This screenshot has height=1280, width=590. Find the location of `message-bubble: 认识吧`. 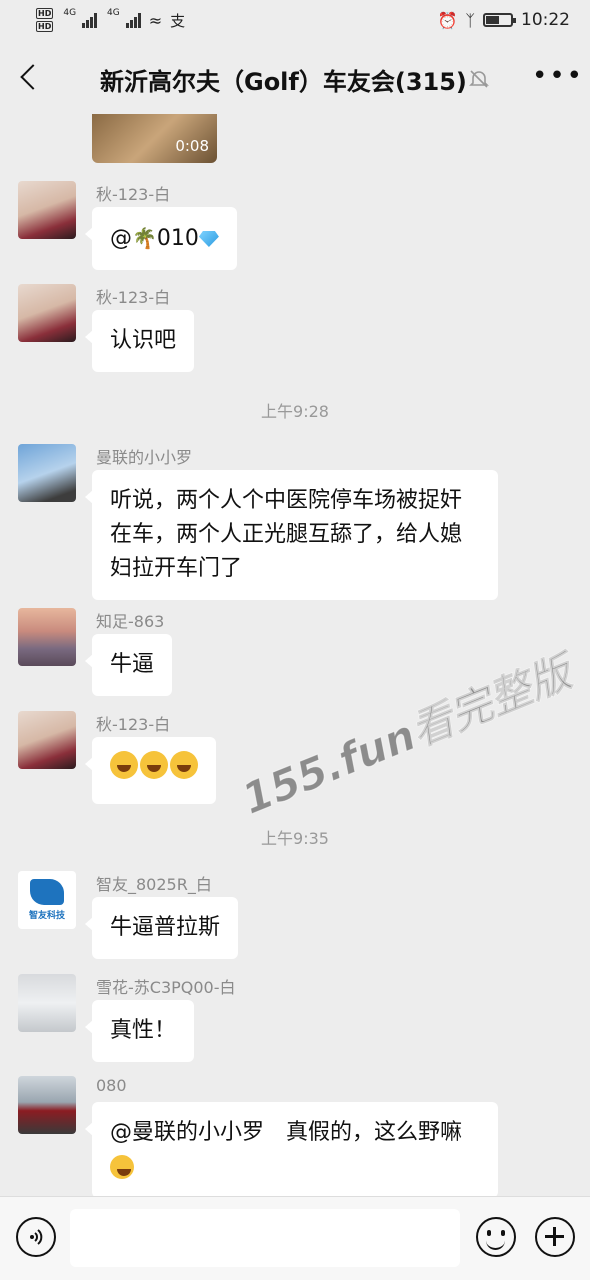

message-bubble: 认识吧 is located at coordinates (139, 341).